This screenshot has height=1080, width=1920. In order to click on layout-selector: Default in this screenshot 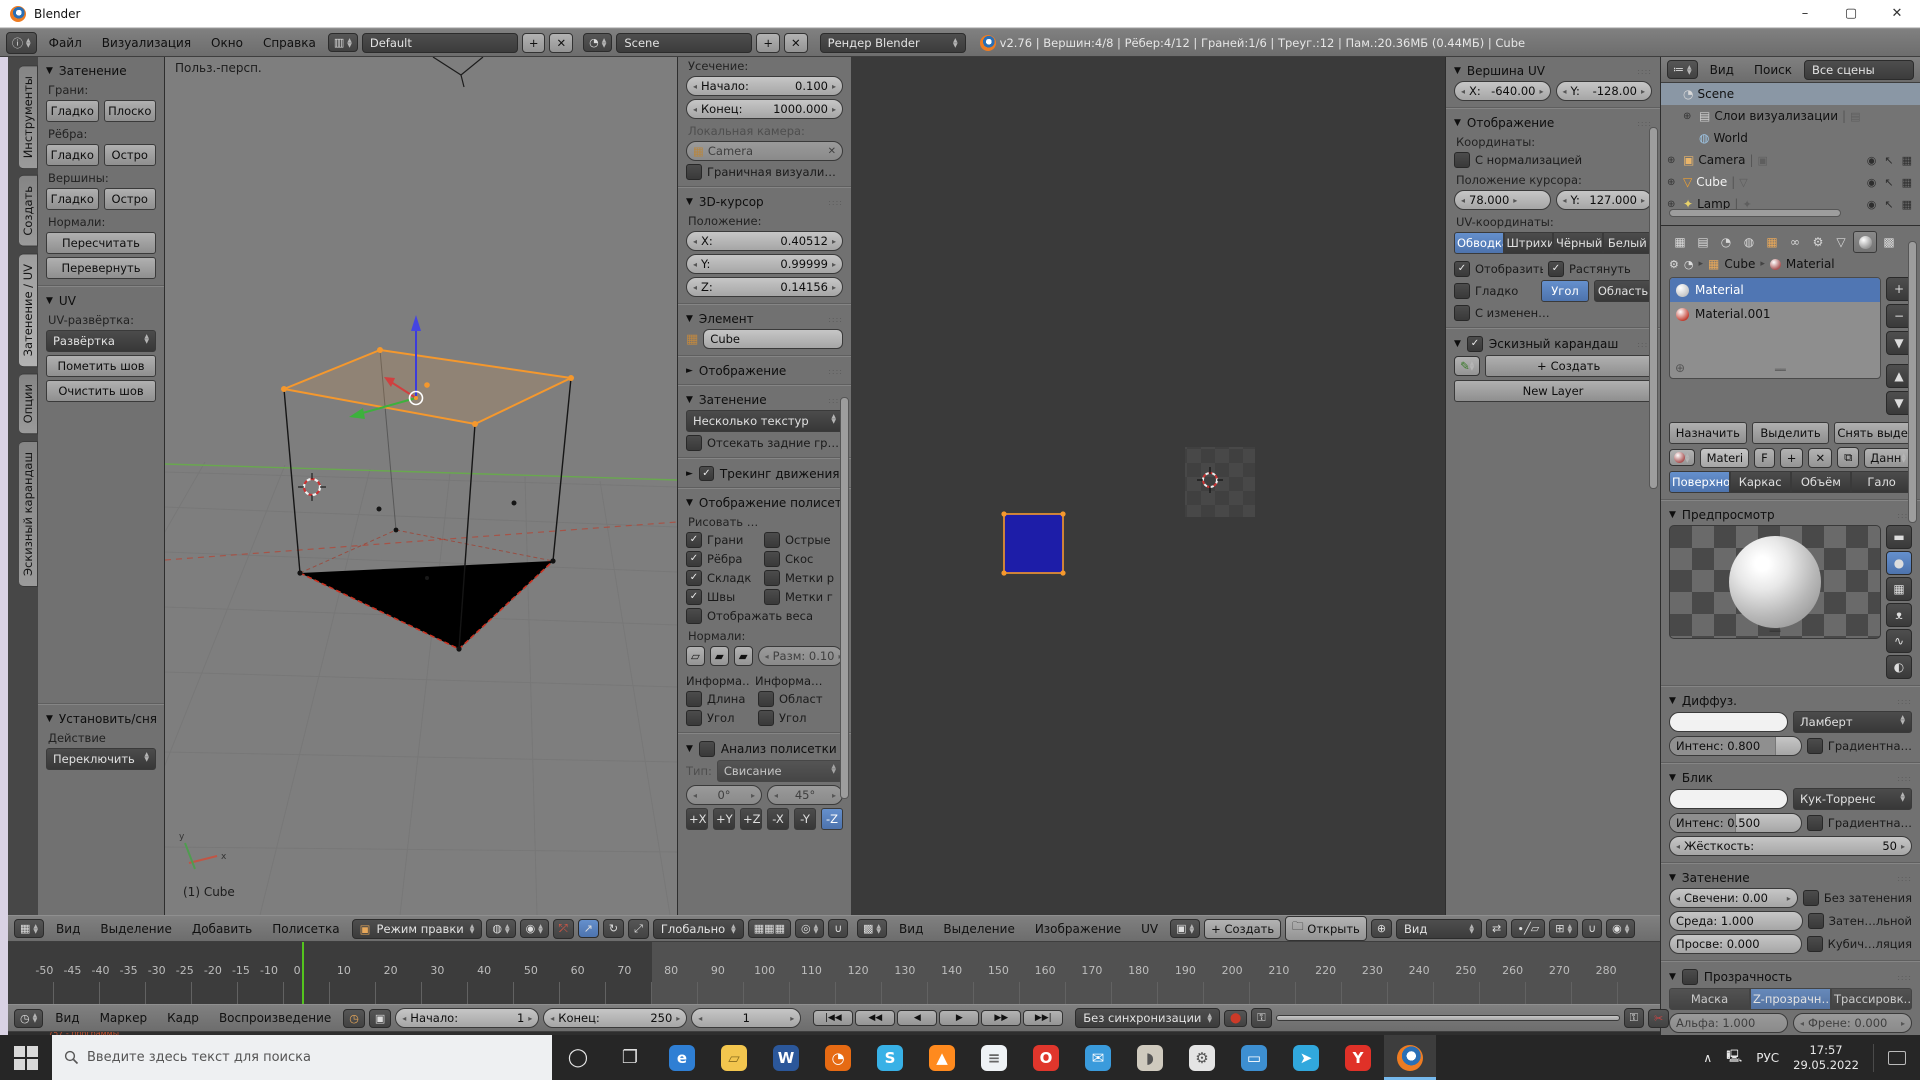, I will do `click(439, 42)`.